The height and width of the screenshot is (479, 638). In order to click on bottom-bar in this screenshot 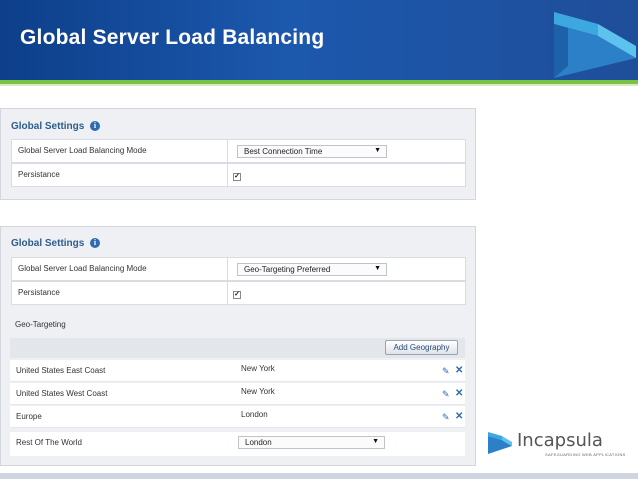, I will do `click(319, 476)`.